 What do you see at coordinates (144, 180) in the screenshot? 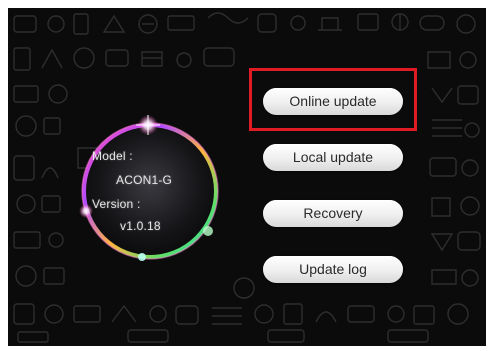
I see `model-value: ACON1-G` at bounding box center [144, 180].